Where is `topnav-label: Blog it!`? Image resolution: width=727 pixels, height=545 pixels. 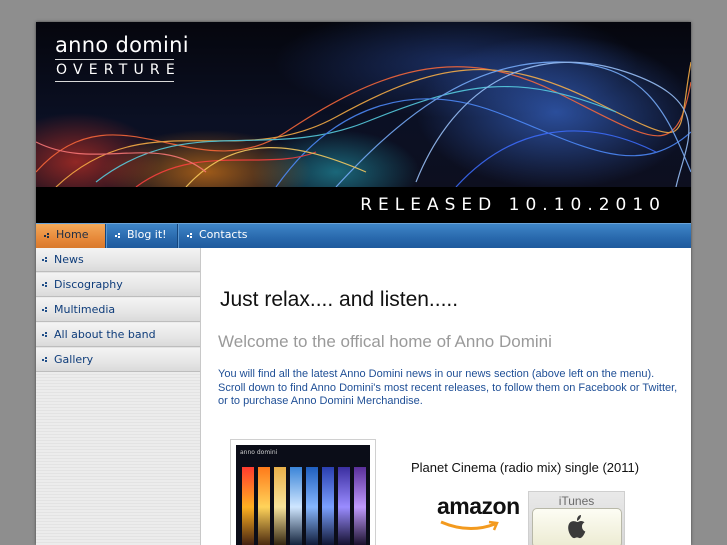
topnav-label: Blog it! is located at coordinates (147, 234).